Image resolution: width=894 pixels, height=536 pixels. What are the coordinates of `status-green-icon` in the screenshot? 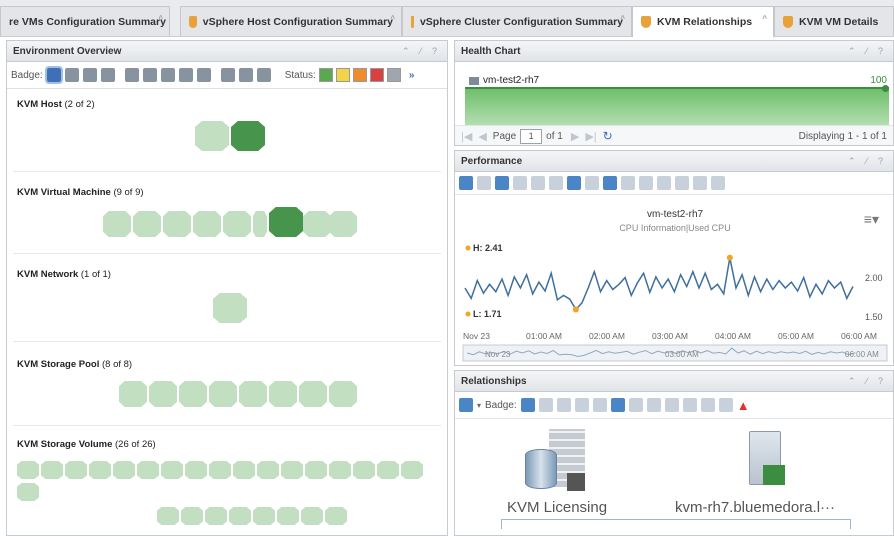 It's located at (325, 75).